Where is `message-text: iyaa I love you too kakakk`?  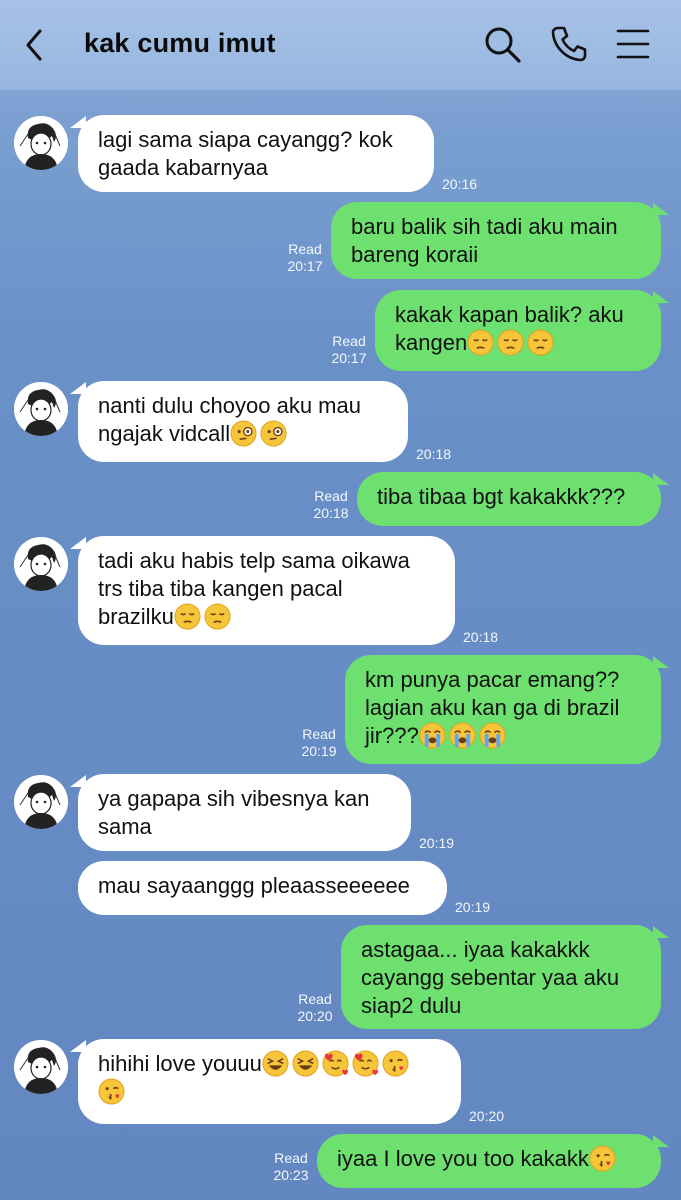 message-text: iyaa I love you too kakakk is located at coordinates (463, 1158).